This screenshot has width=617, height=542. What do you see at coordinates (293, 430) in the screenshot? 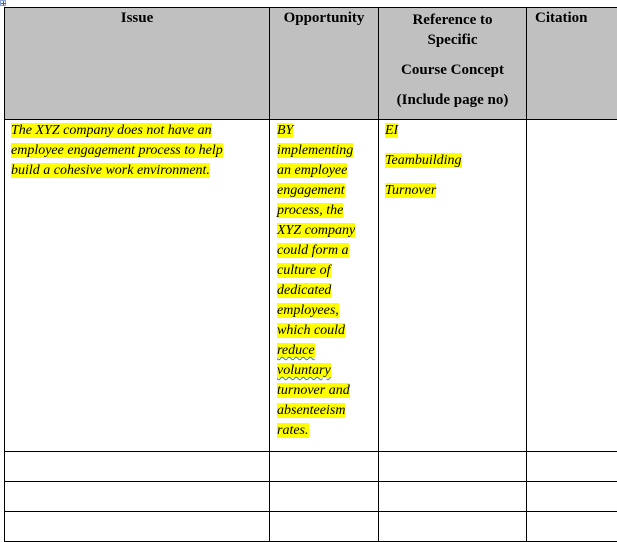
I see `opportunity-text-line: rates.` at bounding box center [293, 430].